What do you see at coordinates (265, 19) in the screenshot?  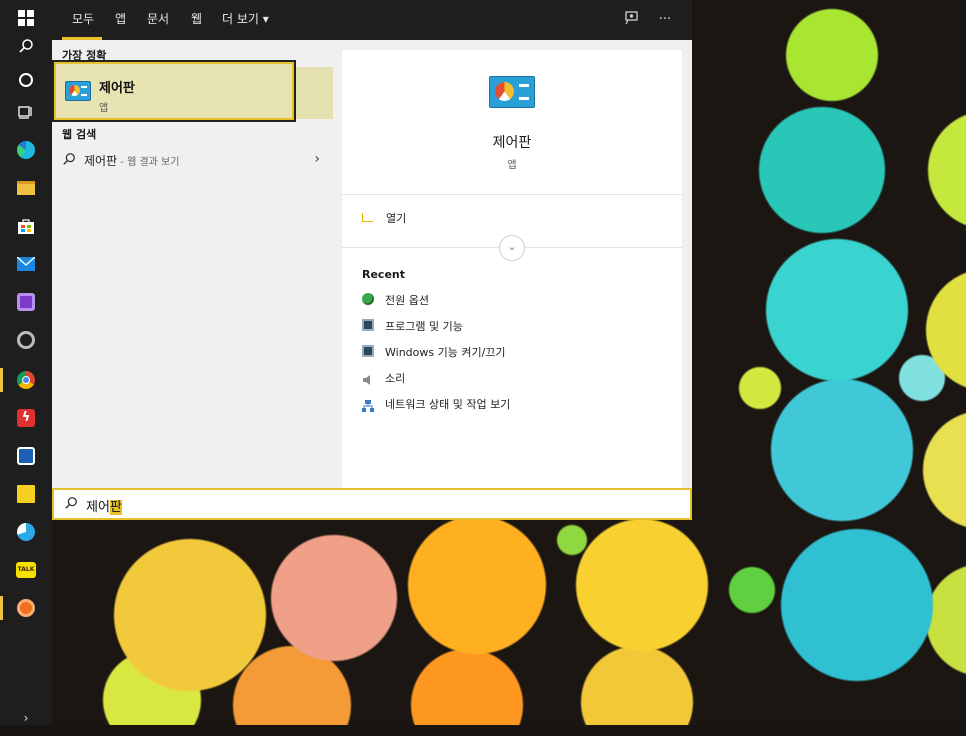 I see `chevron-down-icon: ▾` at bounding box center [265, 19].